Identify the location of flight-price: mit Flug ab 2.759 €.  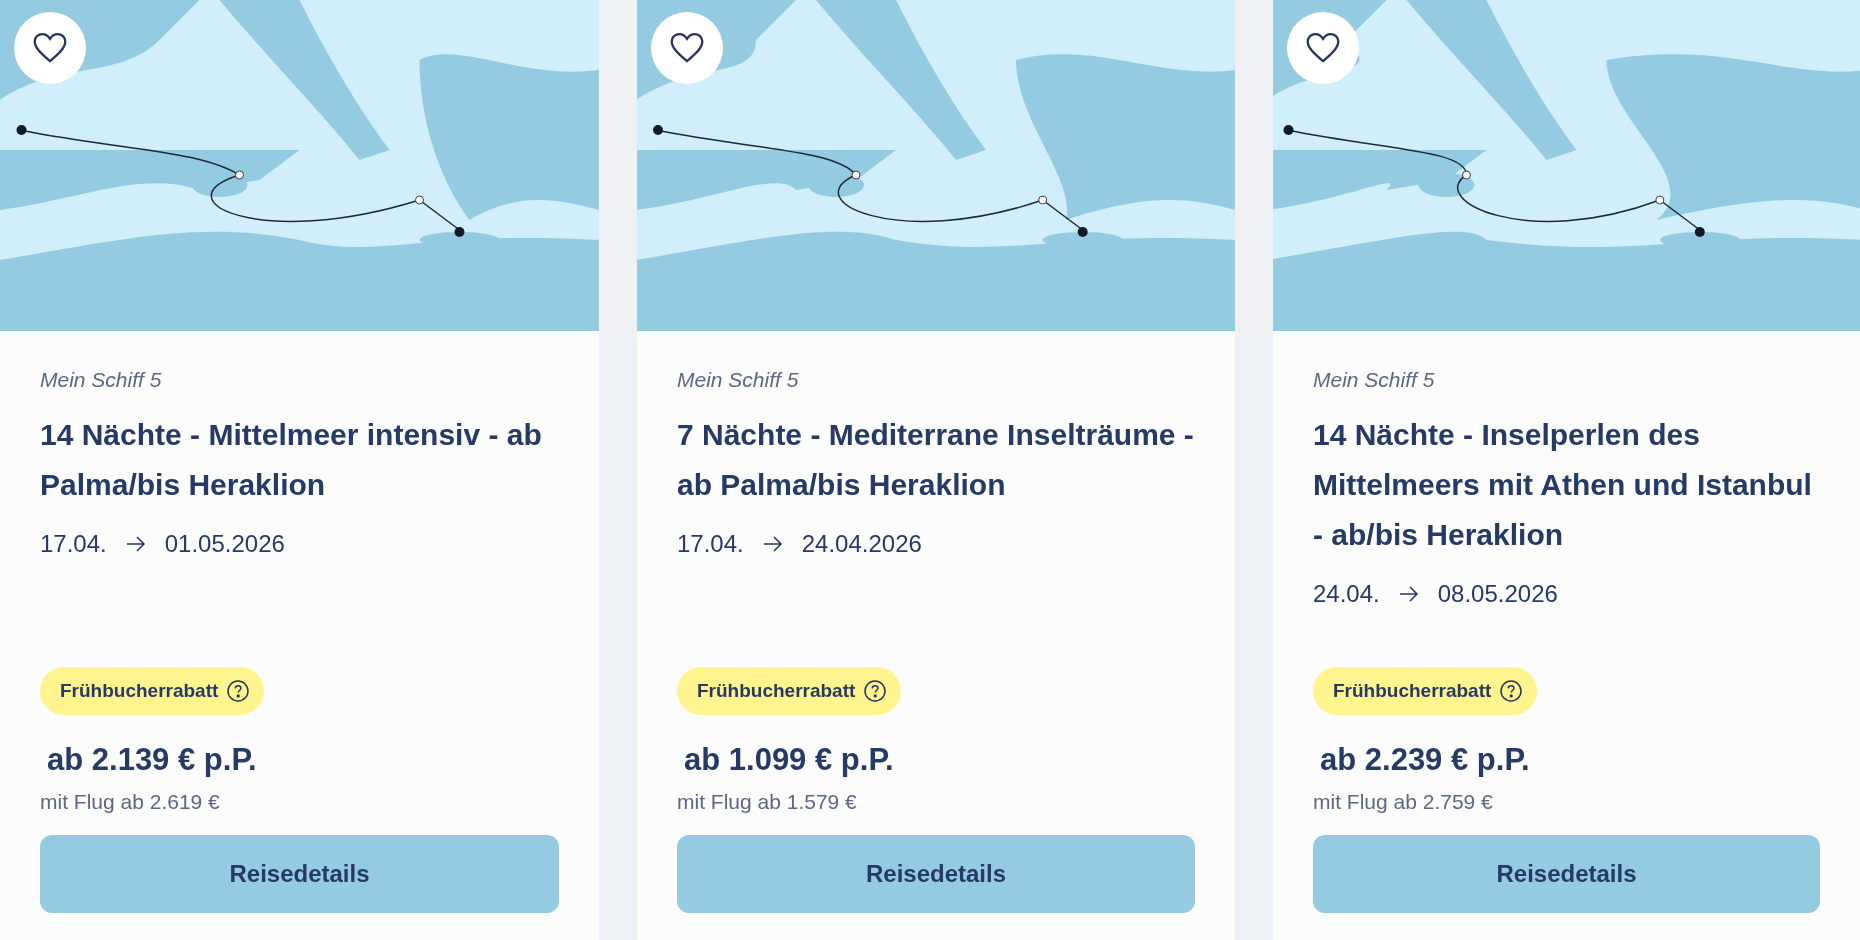
(1403, 801).